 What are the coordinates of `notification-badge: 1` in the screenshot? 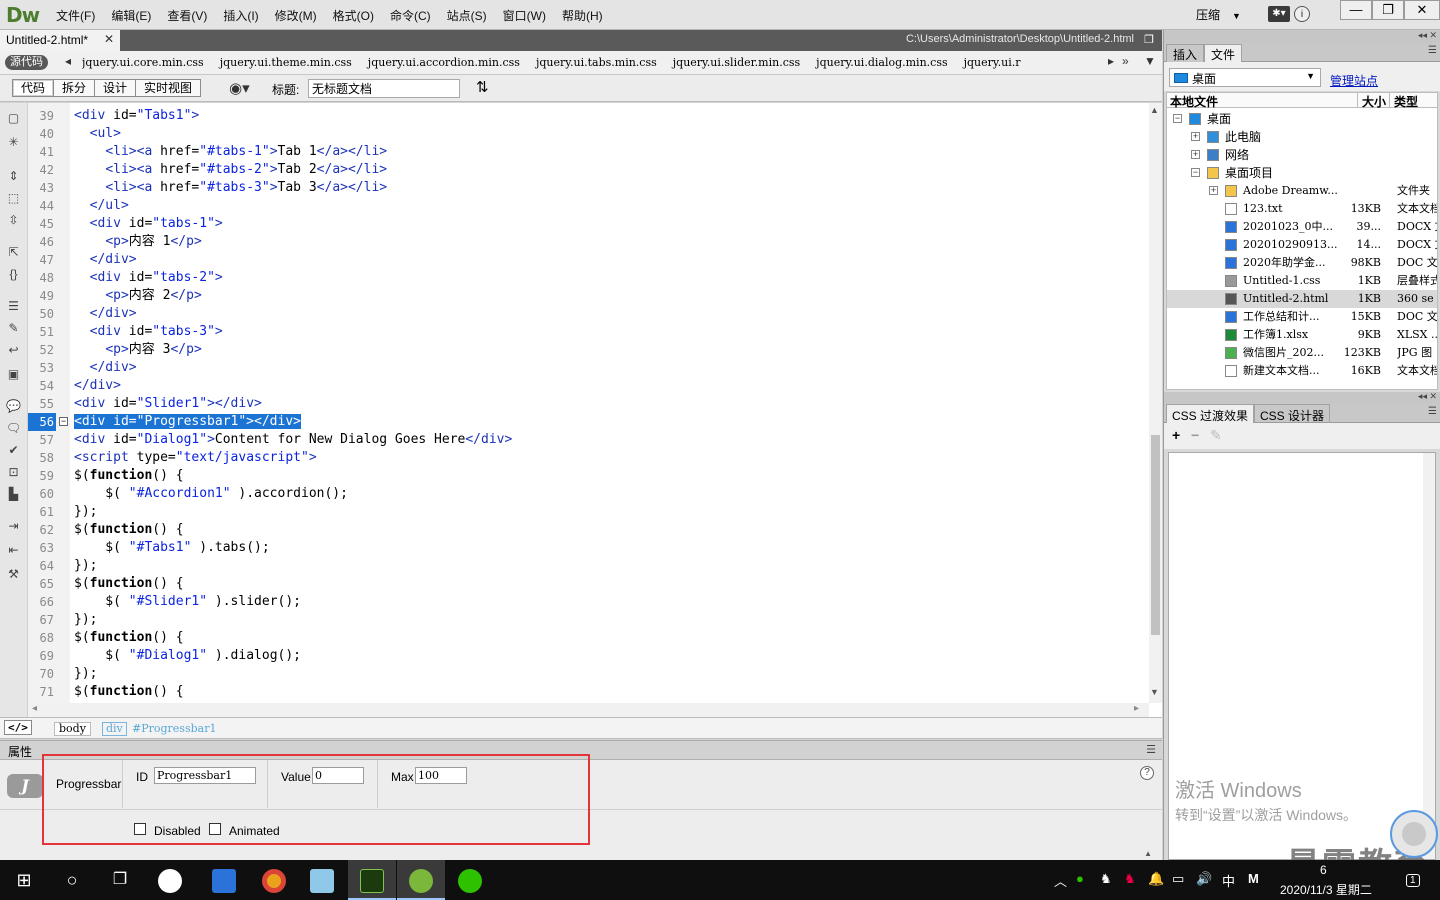 It's located at (1413, 880).